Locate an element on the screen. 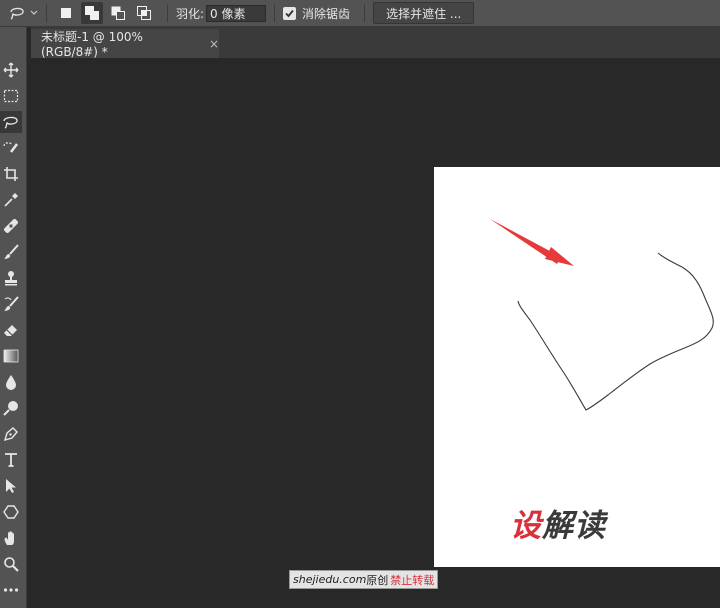 The width and height of the screenshot is (720, 608). blur-icon is located at coordinates (11, 382).